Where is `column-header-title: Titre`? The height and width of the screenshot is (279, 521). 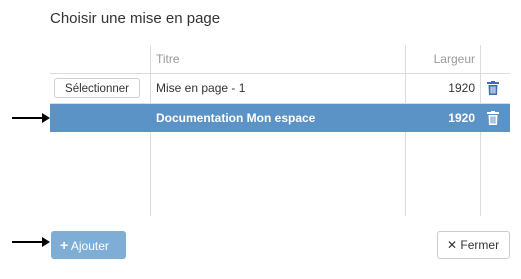
column-header-title: Titre is located at coordinates (168, 59).